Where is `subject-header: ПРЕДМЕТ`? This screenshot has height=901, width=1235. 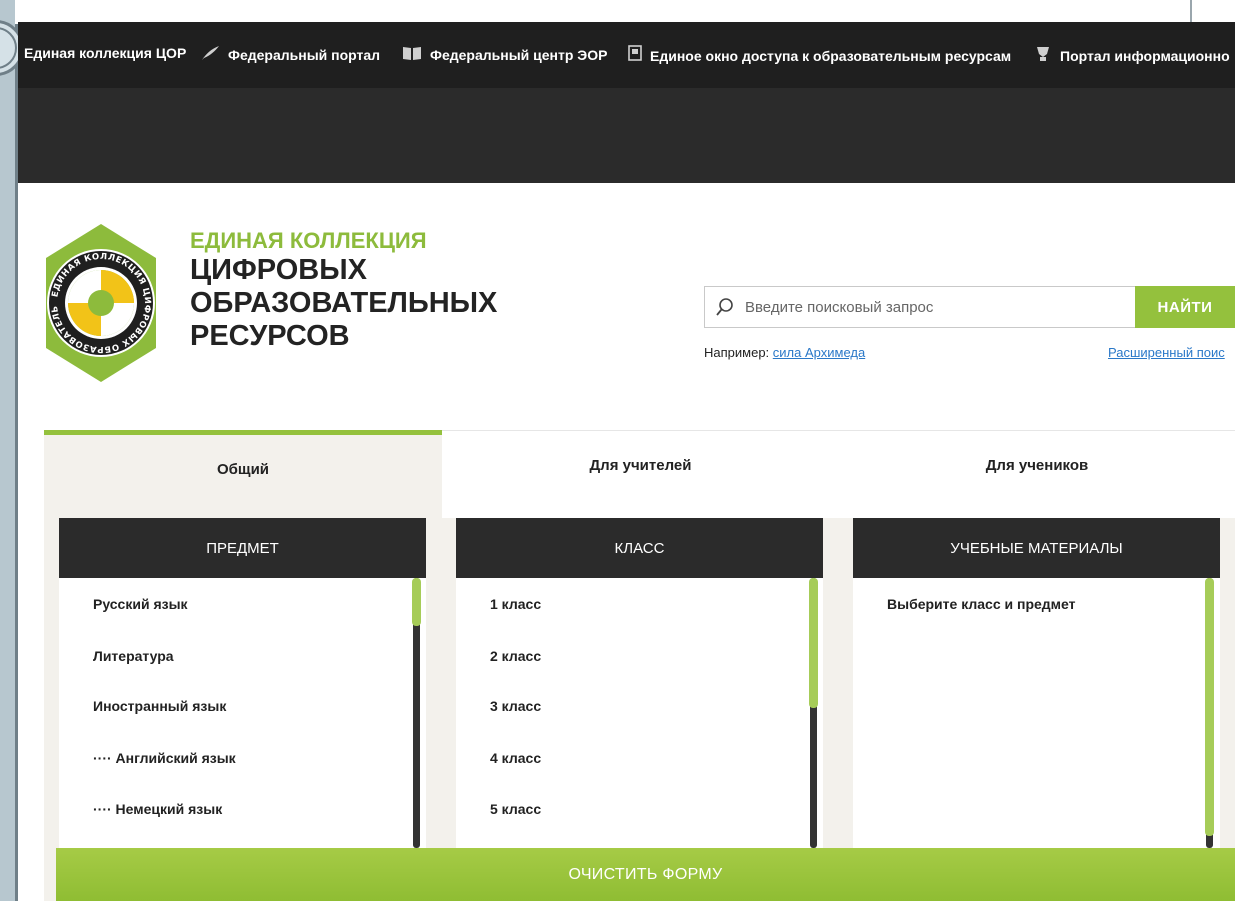
subject-header: ПРЕДМЕТ is located at coordinates (242, 548).